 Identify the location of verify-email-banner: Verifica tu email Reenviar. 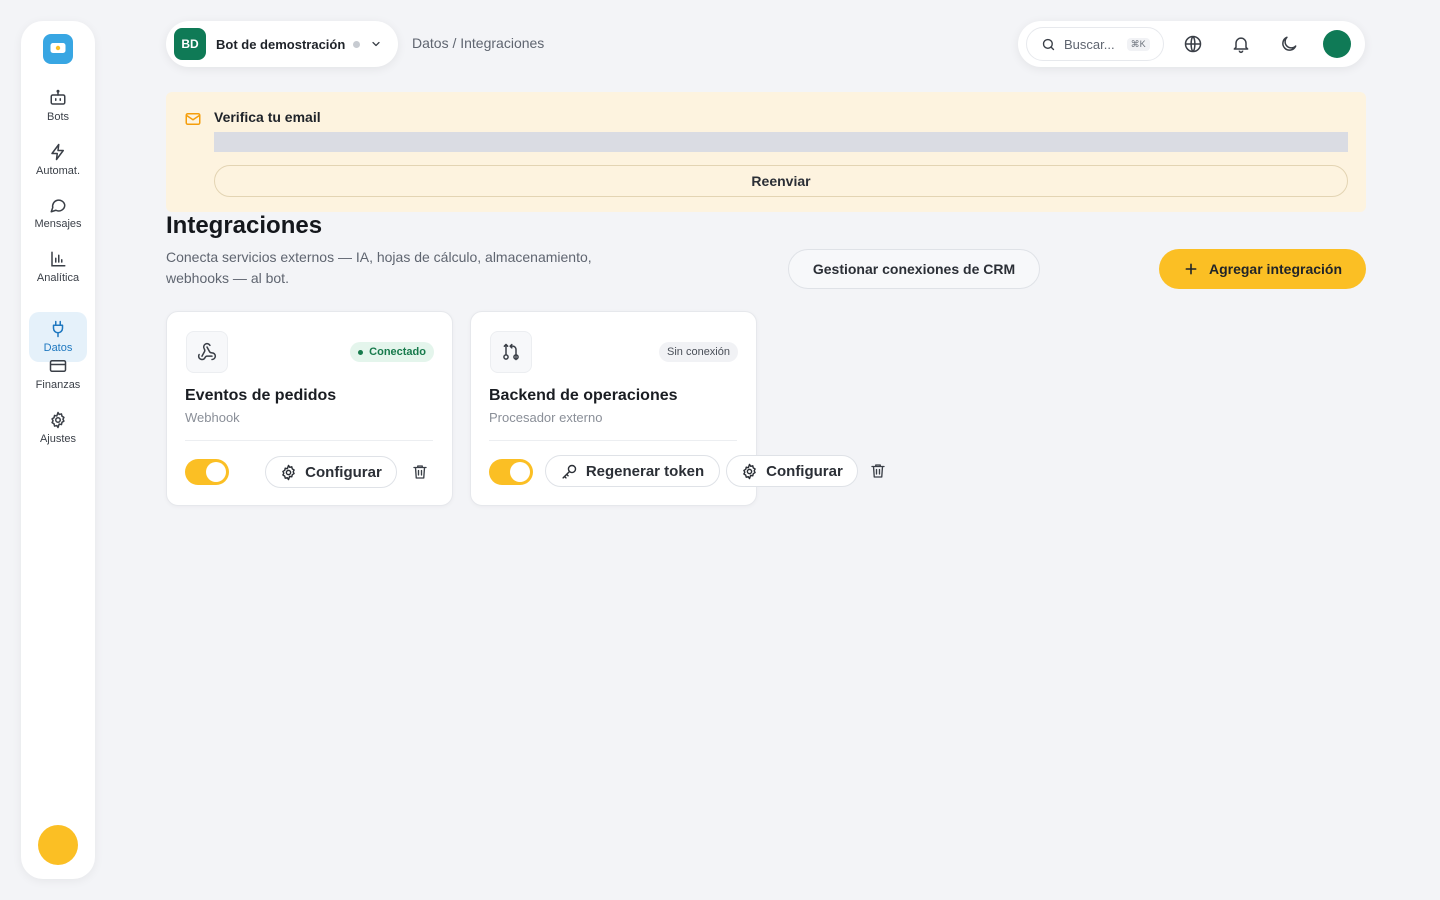
(766, 152).